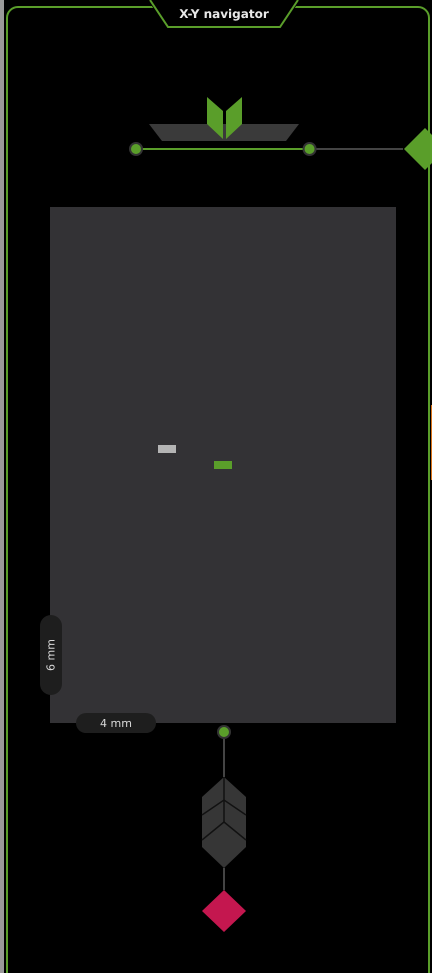 The height and width of the screenshot is (973, 432). What do you see at coordinates (116, 723) in the screenshot?
I see `width-label: 4 mm` at bounding box center [116, 723].